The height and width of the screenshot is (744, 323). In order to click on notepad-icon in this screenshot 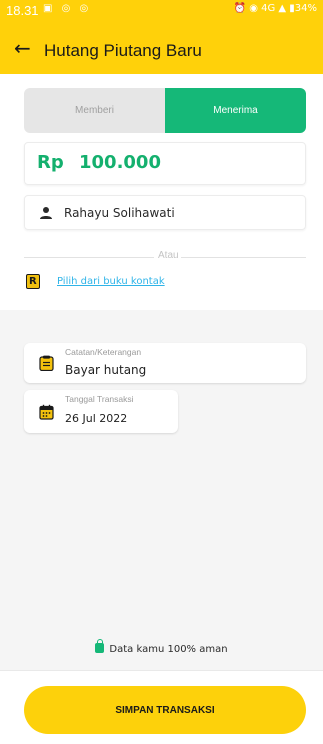, I will do `click(46, 363)`.